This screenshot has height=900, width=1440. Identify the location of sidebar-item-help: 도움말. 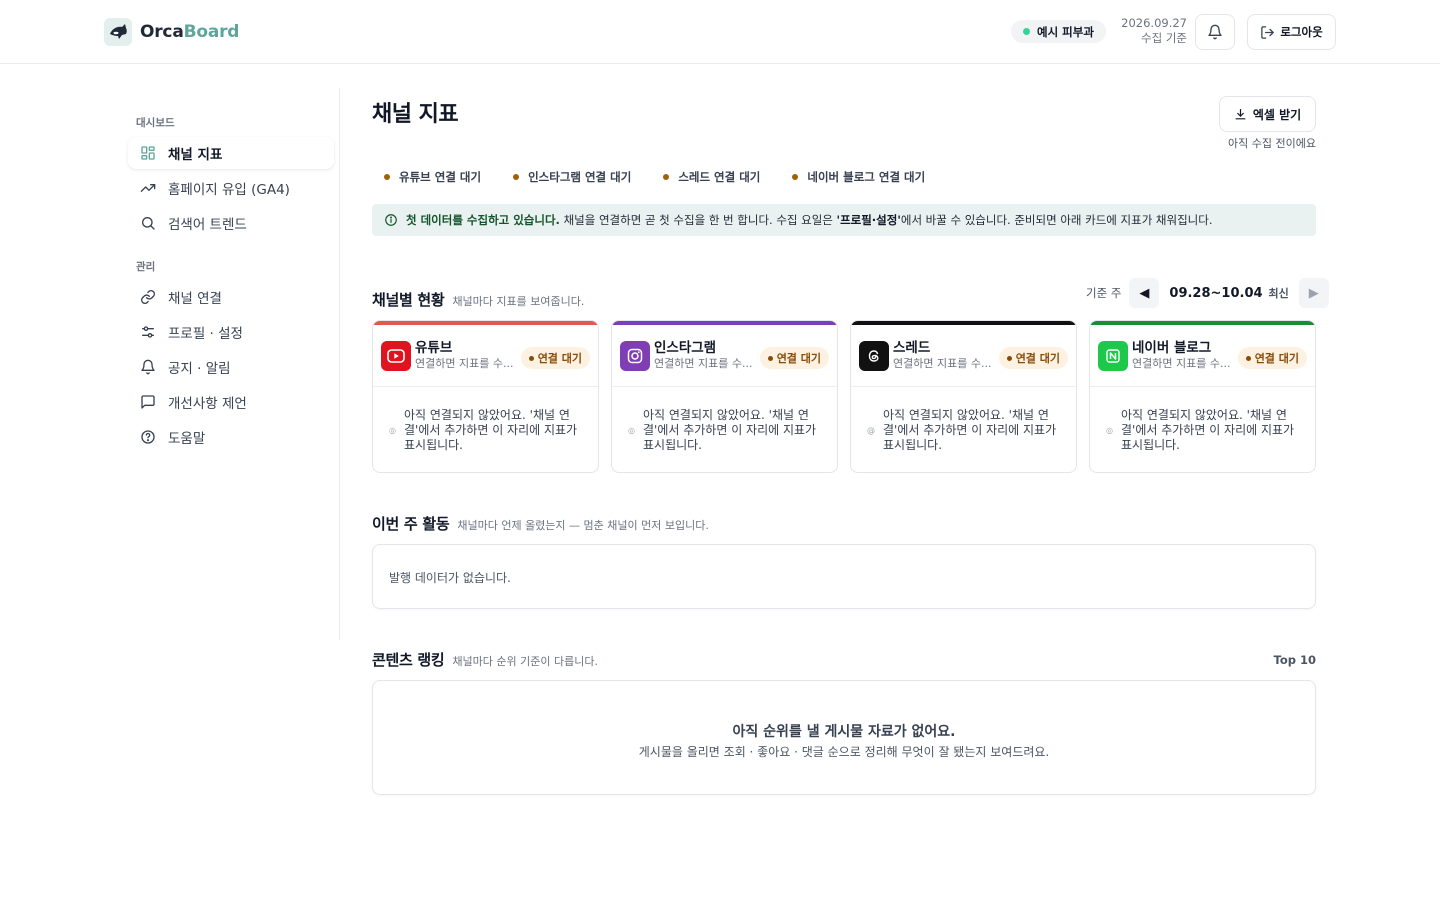
(231, 437).